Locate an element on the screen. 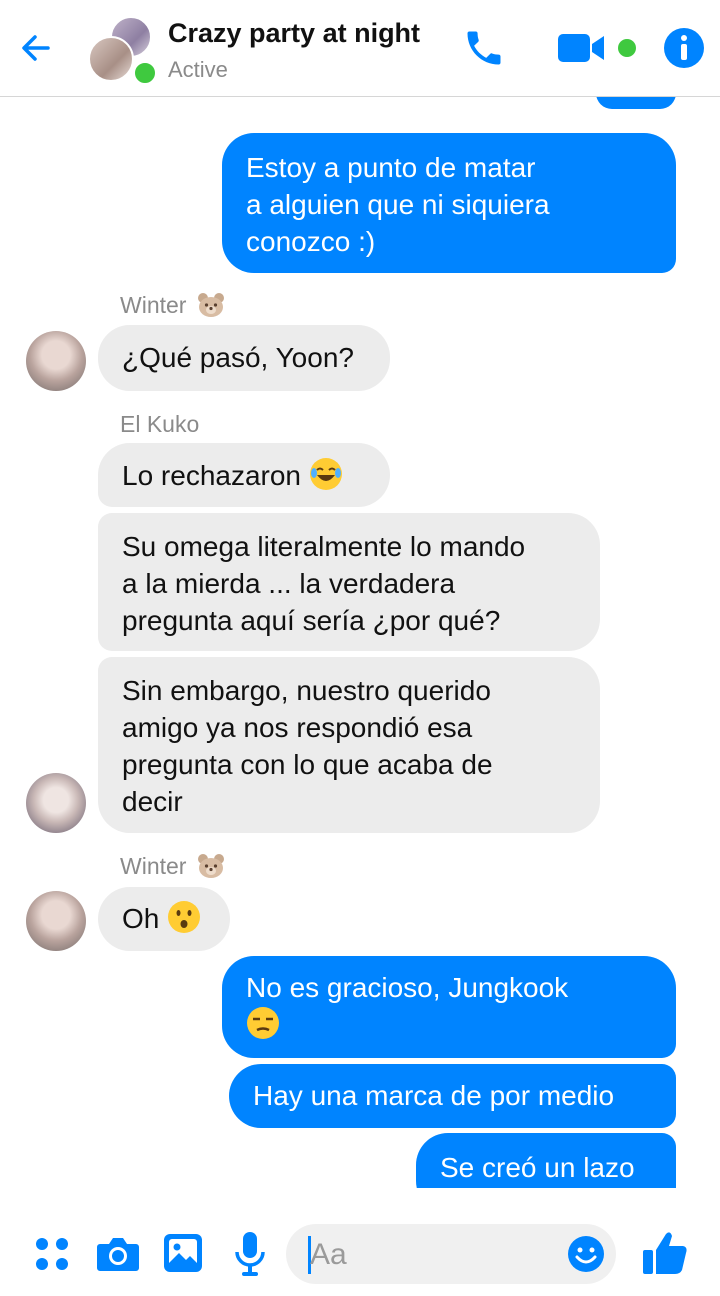 This screenshot has width=720, height=1296. avatar-el-kuko is located at coordinates (56, 803).